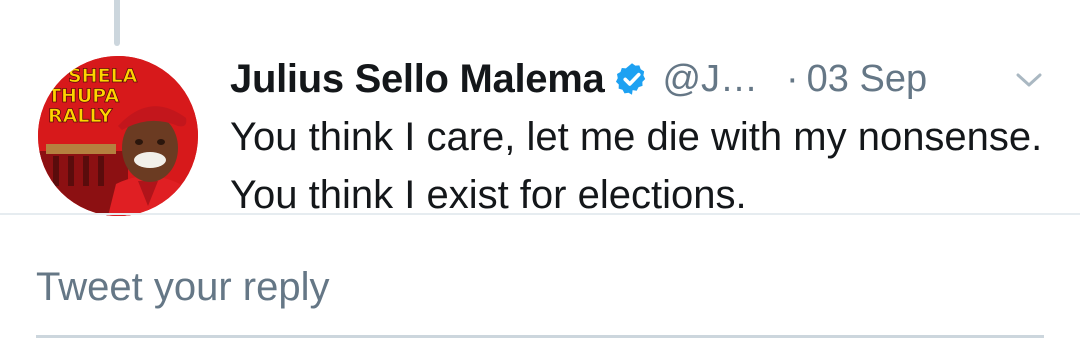  I want to click on tweet-header: Julius Sello Malema @J… · 03 Sep, so click(645, 79).